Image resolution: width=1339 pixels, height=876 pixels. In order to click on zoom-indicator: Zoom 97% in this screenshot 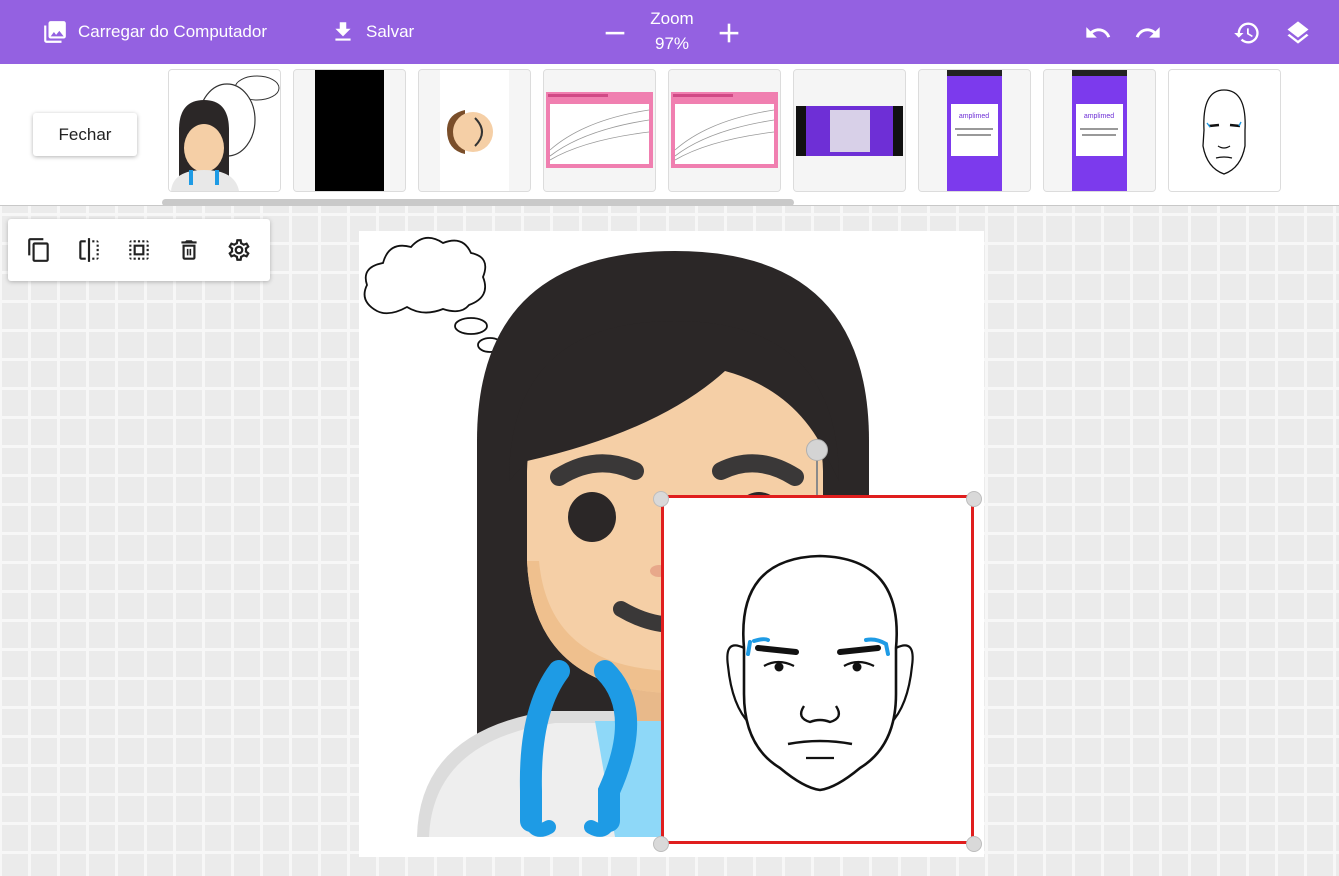, I will do `click(672, 31)`.